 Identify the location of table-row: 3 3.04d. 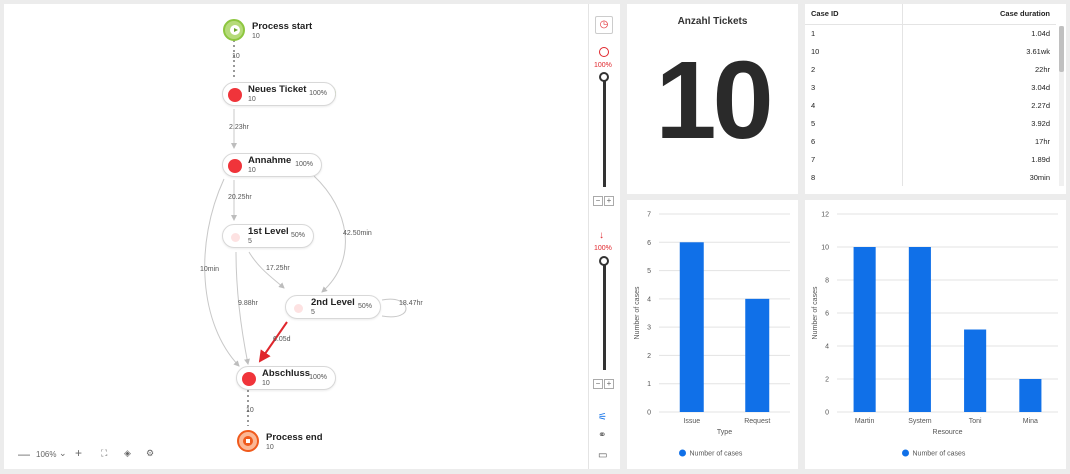
(930, 87).